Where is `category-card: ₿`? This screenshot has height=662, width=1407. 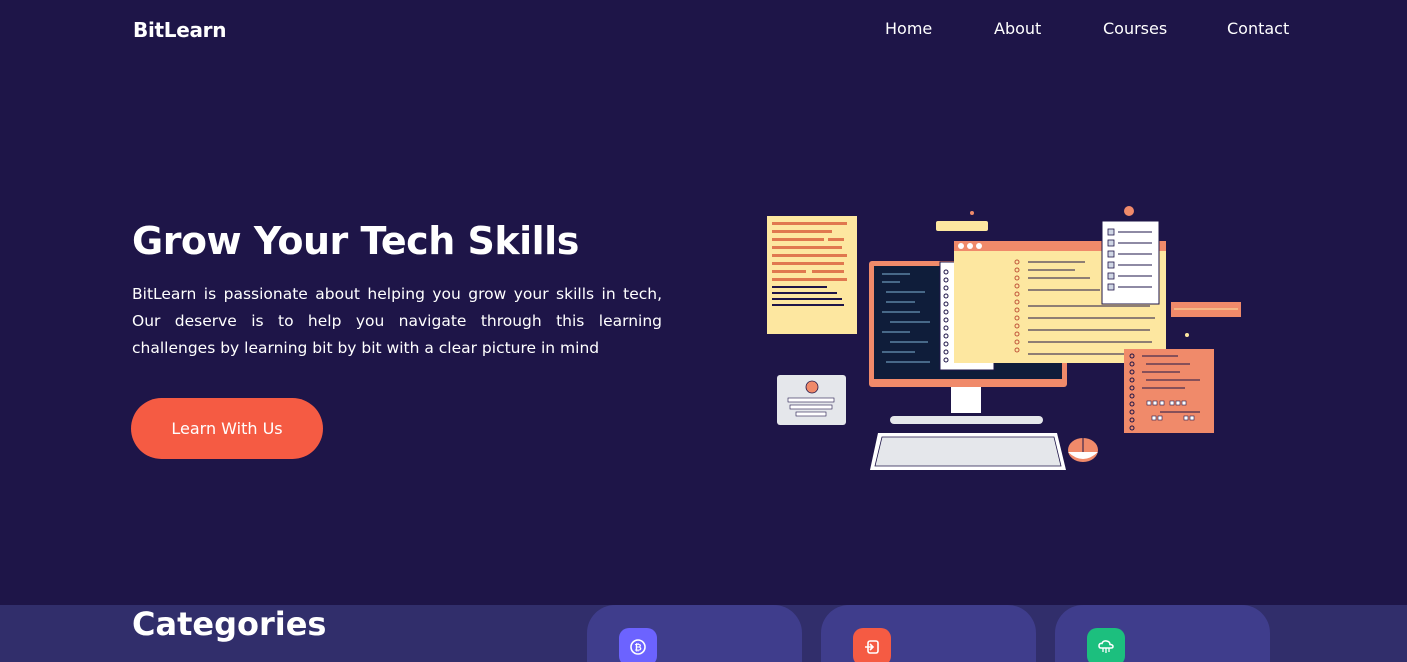
category-card: ₿ is located at coordinates (694, 633).